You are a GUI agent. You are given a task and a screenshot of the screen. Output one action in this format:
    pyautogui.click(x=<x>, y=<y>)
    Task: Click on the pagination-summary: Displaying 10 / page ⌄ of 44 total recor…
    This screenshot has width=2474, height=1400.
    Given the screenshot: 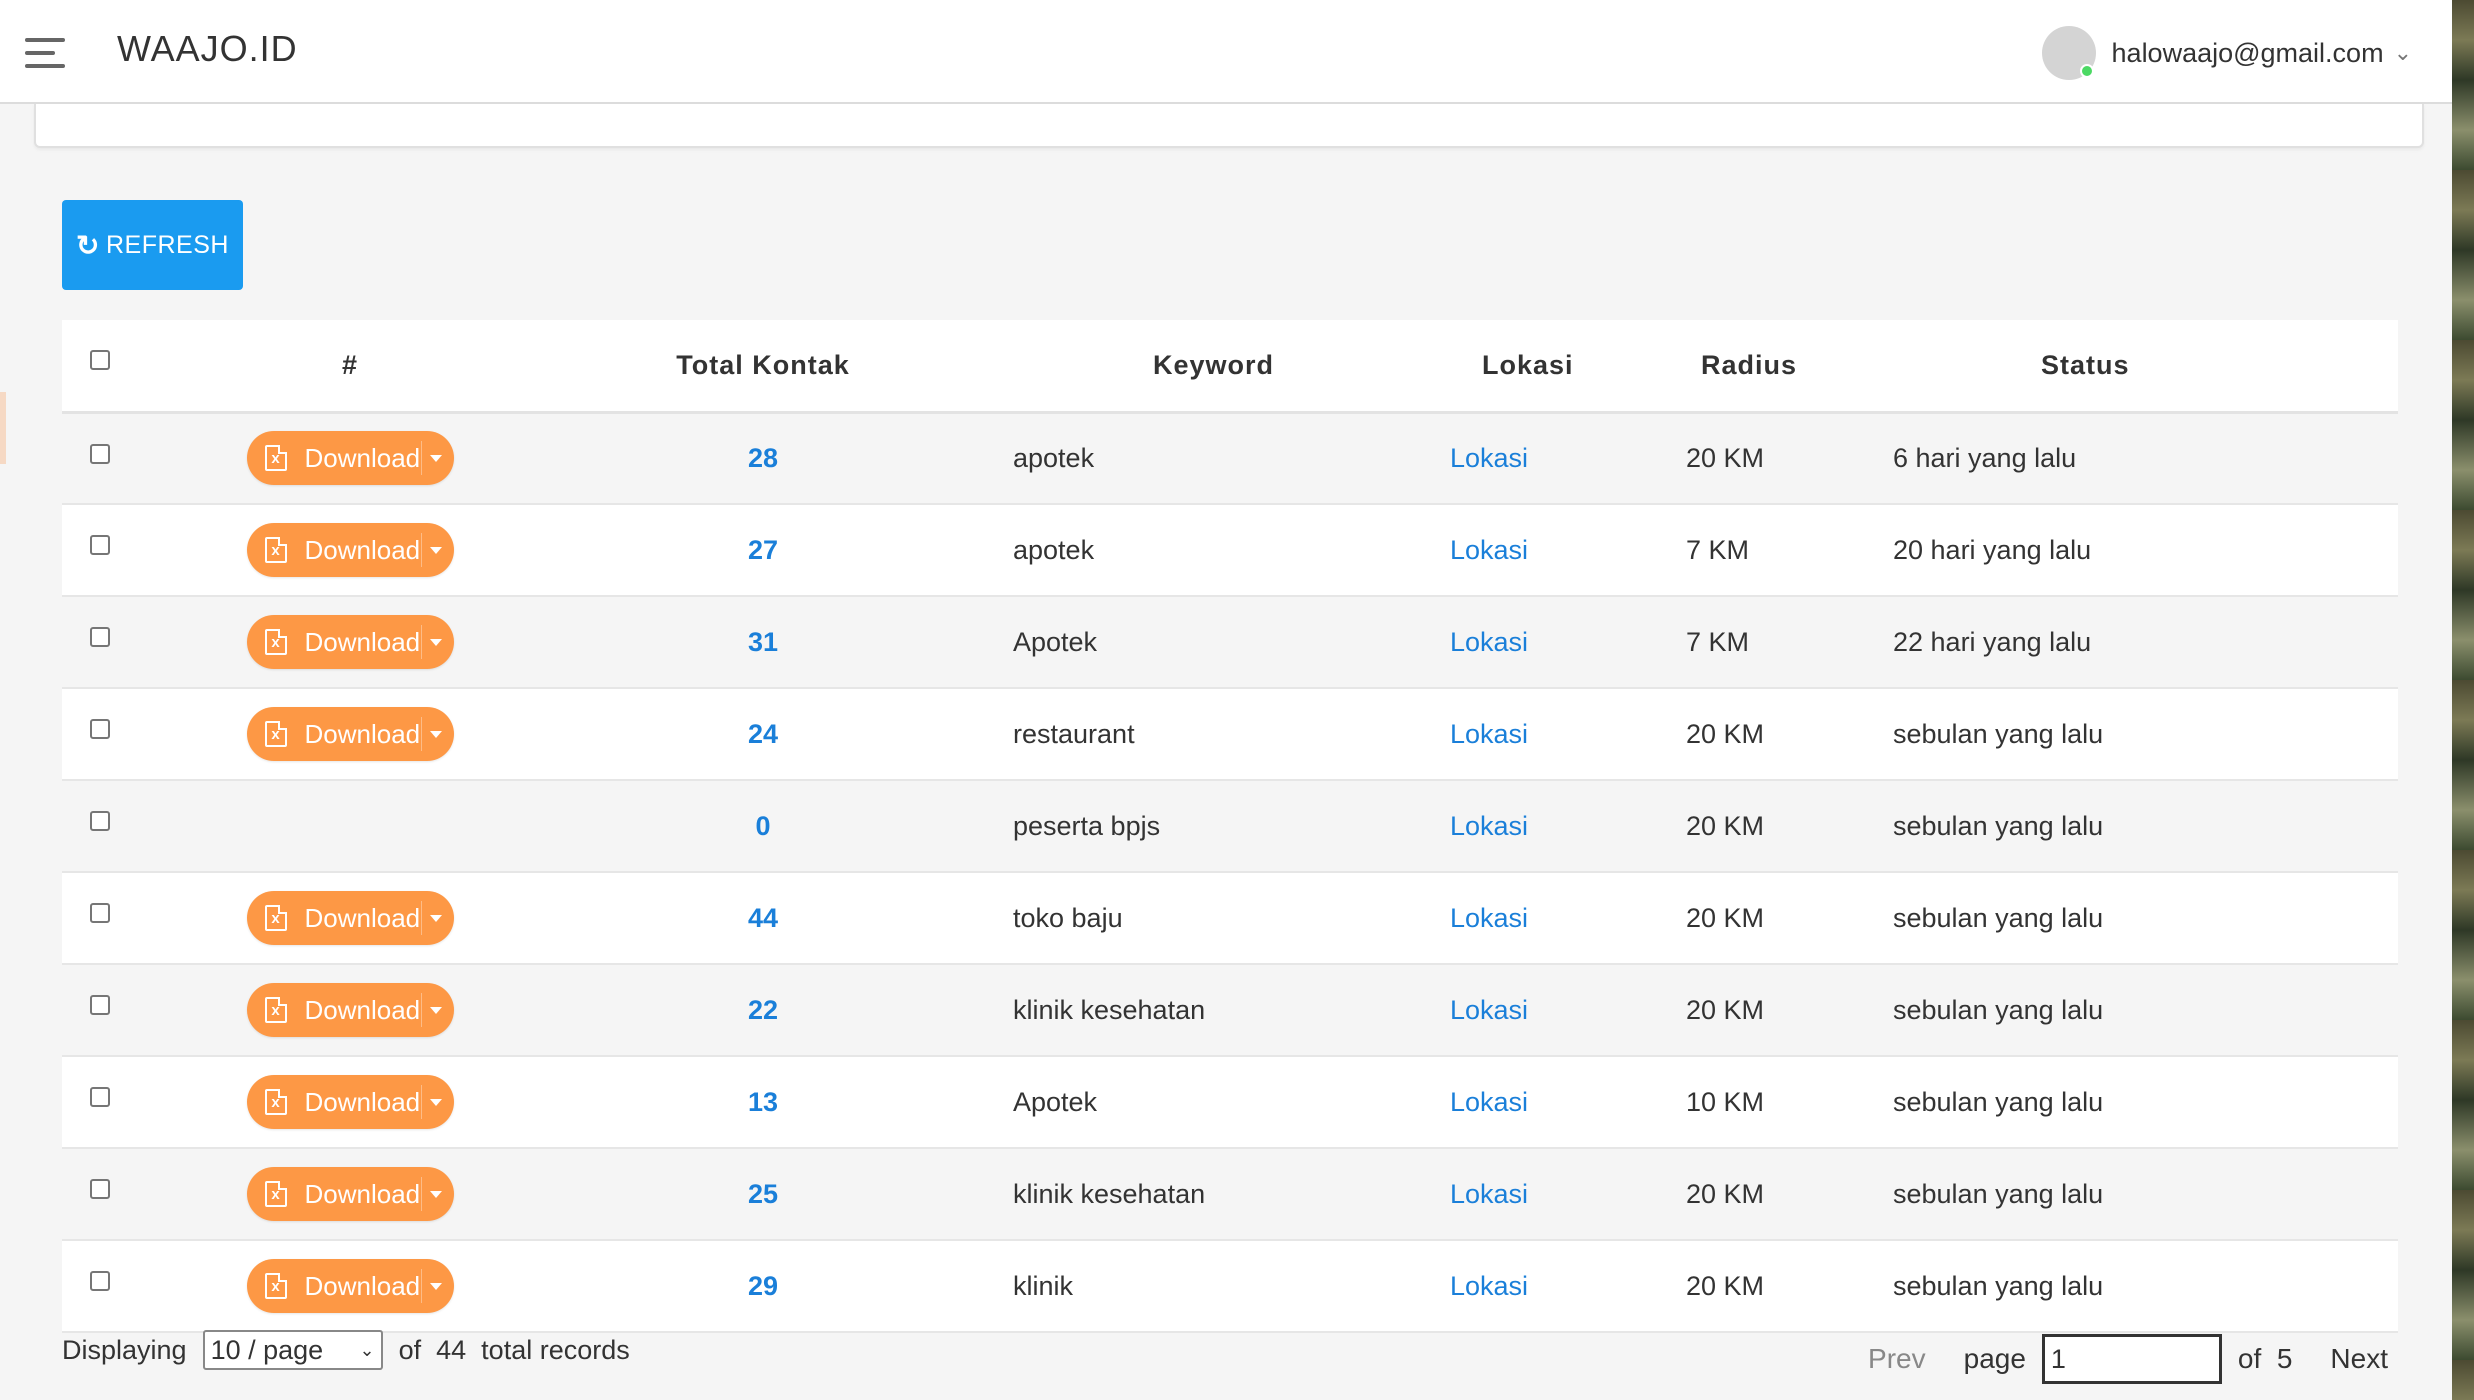 What is the action you would take?
    pyautogui.click(x=346, y=1350)
    